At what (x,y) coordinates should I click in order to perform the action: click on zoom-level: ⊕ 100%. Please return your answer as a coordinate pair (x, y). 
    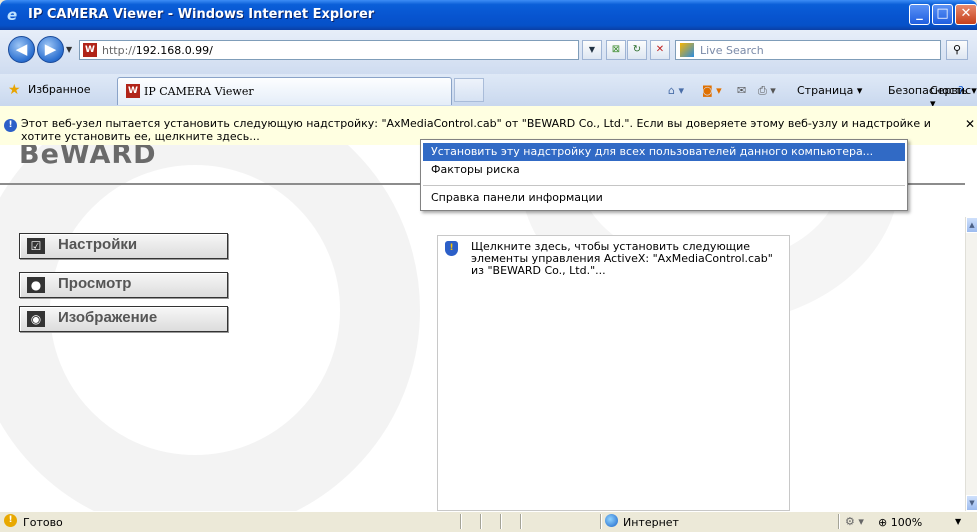
    Looking at the image, I should click on (900, 522).